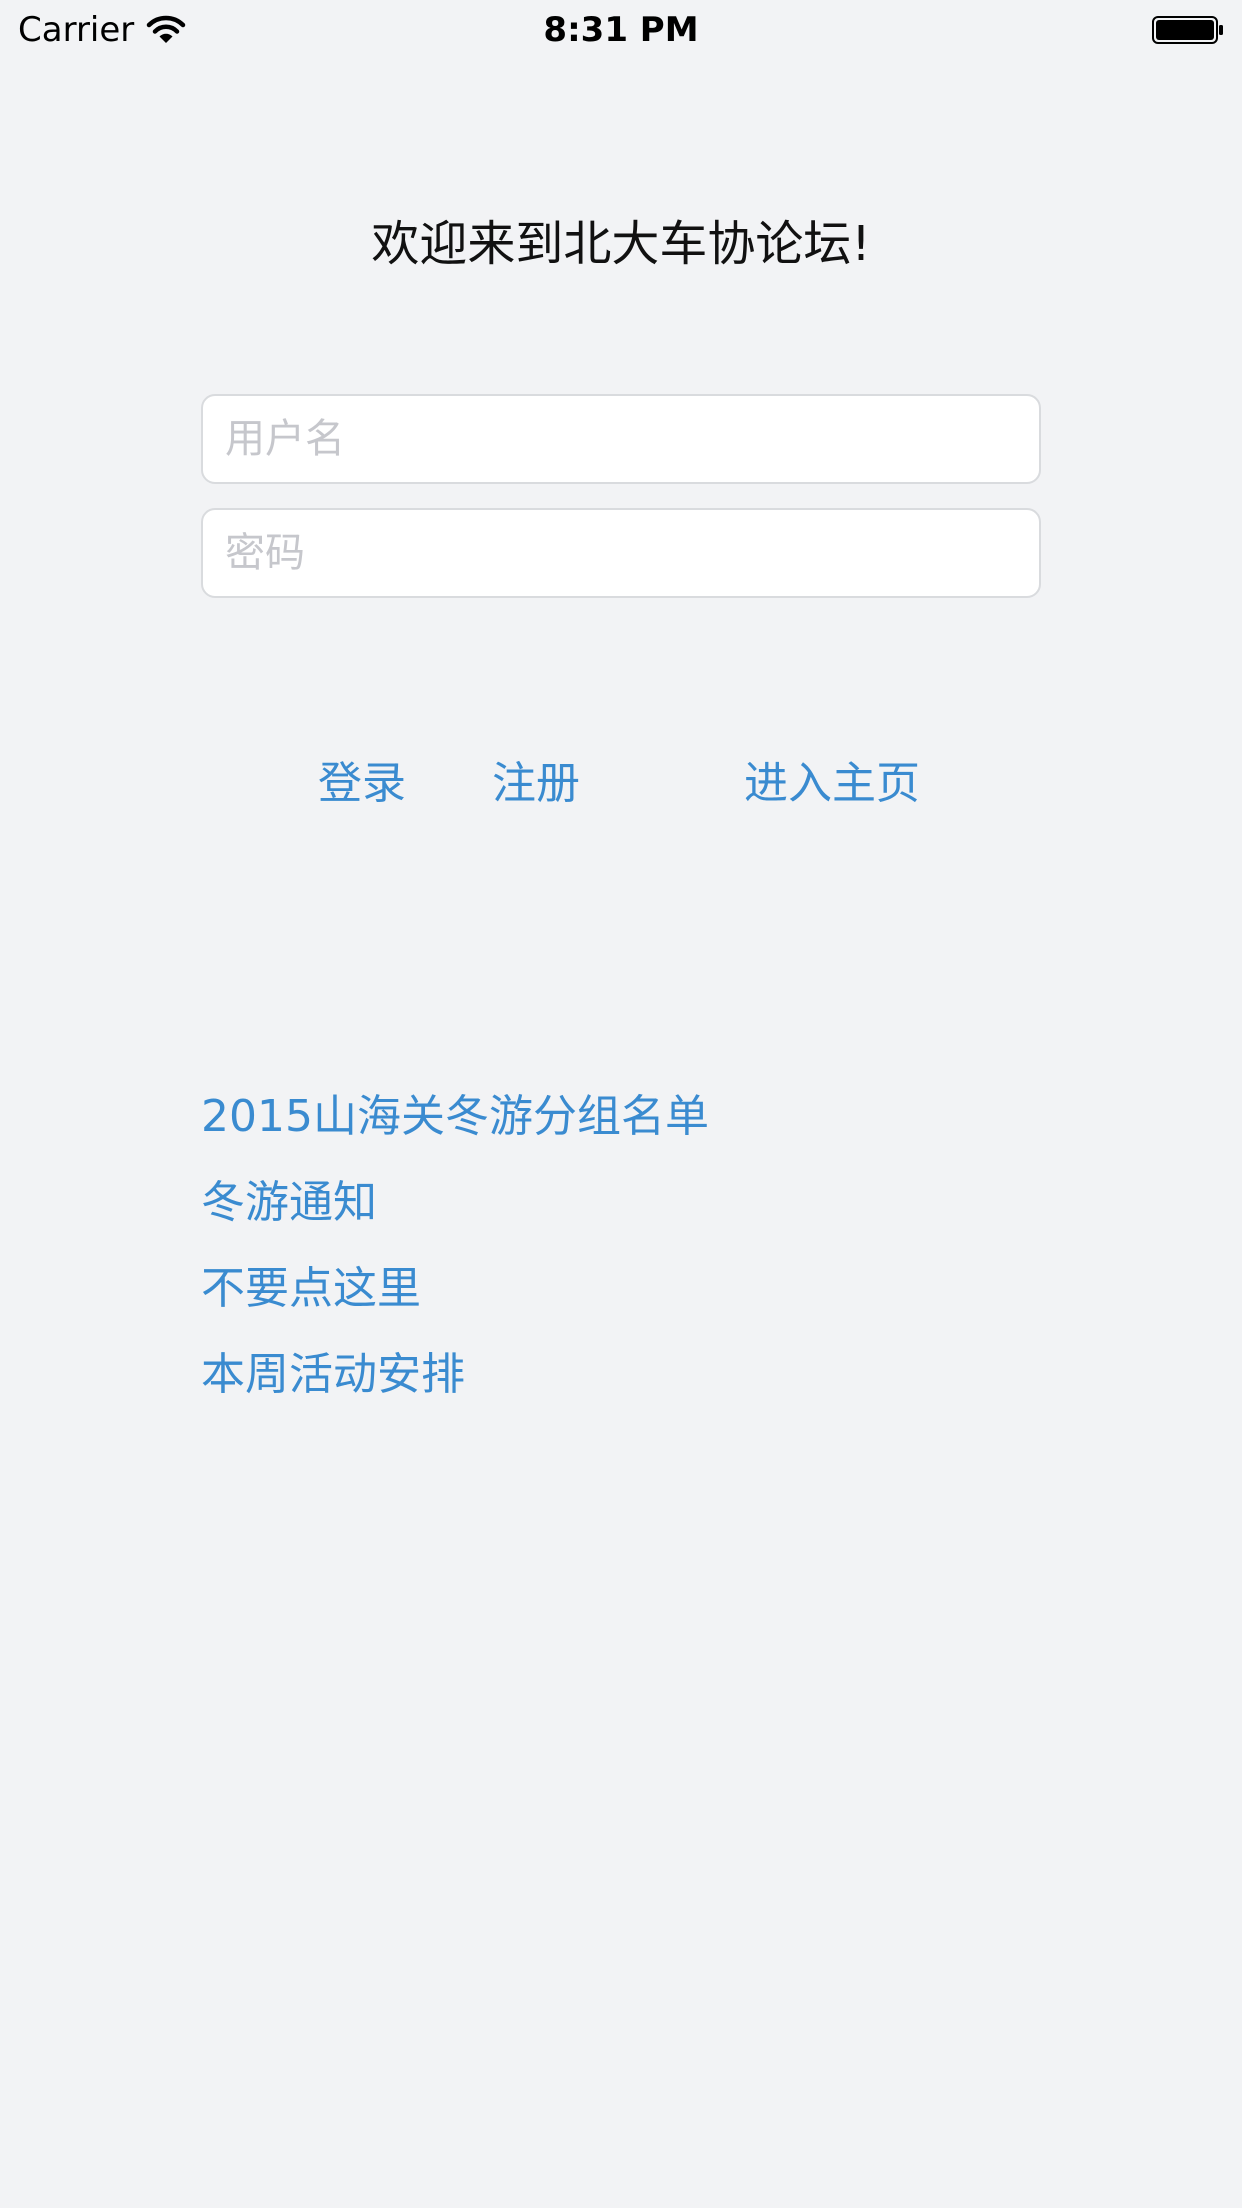 This screenshot has height=2208, width=1242. I want to click on news-link-list: 2015山海关冬游分组名单 冬游通知 不要点这里 本周活动安排, so click(455, 1246).